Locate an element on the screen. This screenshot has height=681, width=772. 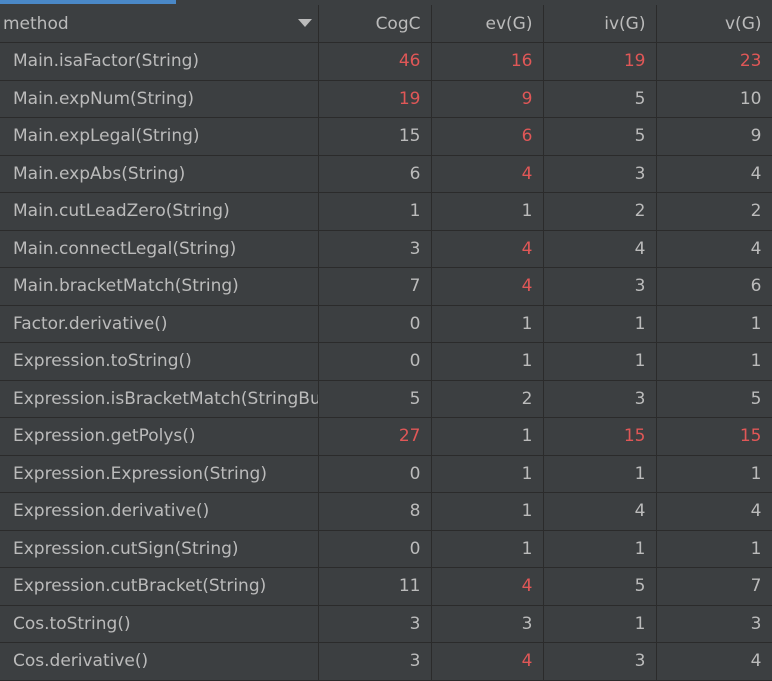
table-row: Main.bracketMatch(String) 7 4 3 6 is located at coordinates (386, 286).